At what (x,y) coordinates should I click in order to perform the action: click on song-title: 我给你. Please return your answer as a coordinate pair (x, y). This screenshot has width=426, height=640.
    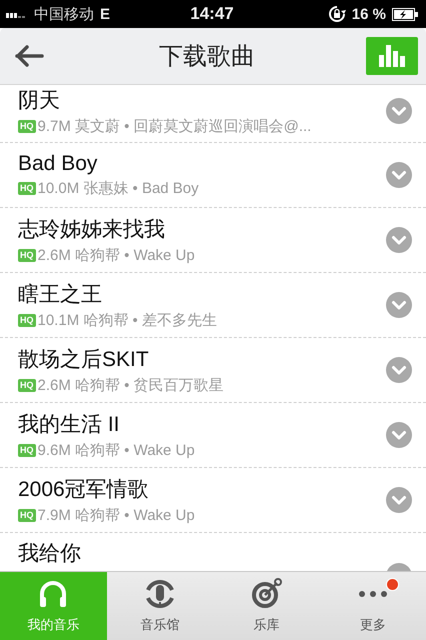
    Looking at the image, I should click on (49, 554).